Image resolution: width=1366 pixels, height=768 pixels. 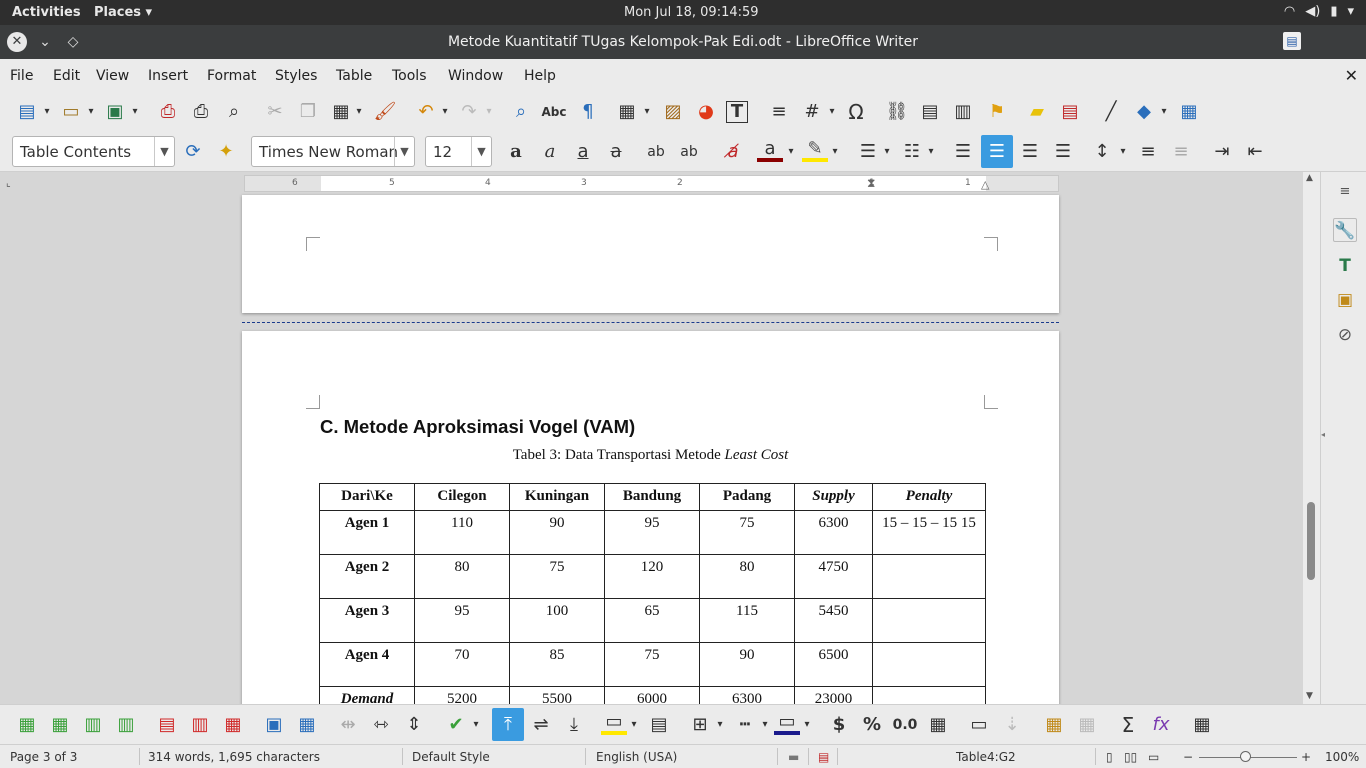 I want to click on chevron-down-icon: ▼, so click(x=481, y=151).